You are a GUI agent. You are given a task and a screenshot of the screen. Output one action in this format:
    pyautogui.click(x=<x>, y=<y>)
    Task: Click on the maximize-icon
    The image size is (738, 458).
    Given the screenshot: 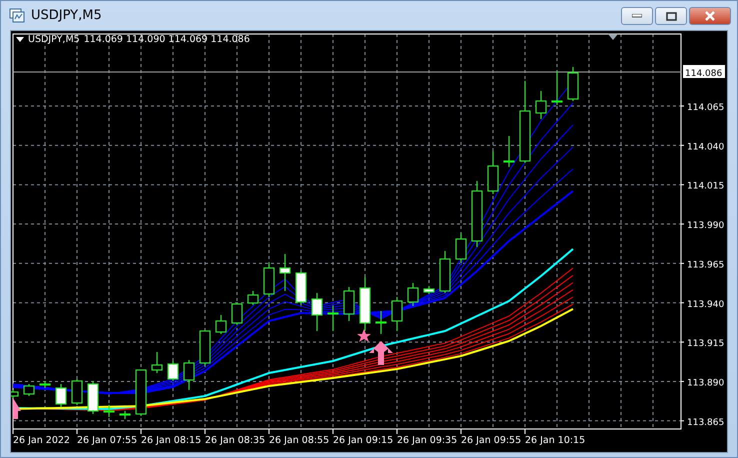 What is the action you would take?
    pyautogui.click(x=671, y=16)
    